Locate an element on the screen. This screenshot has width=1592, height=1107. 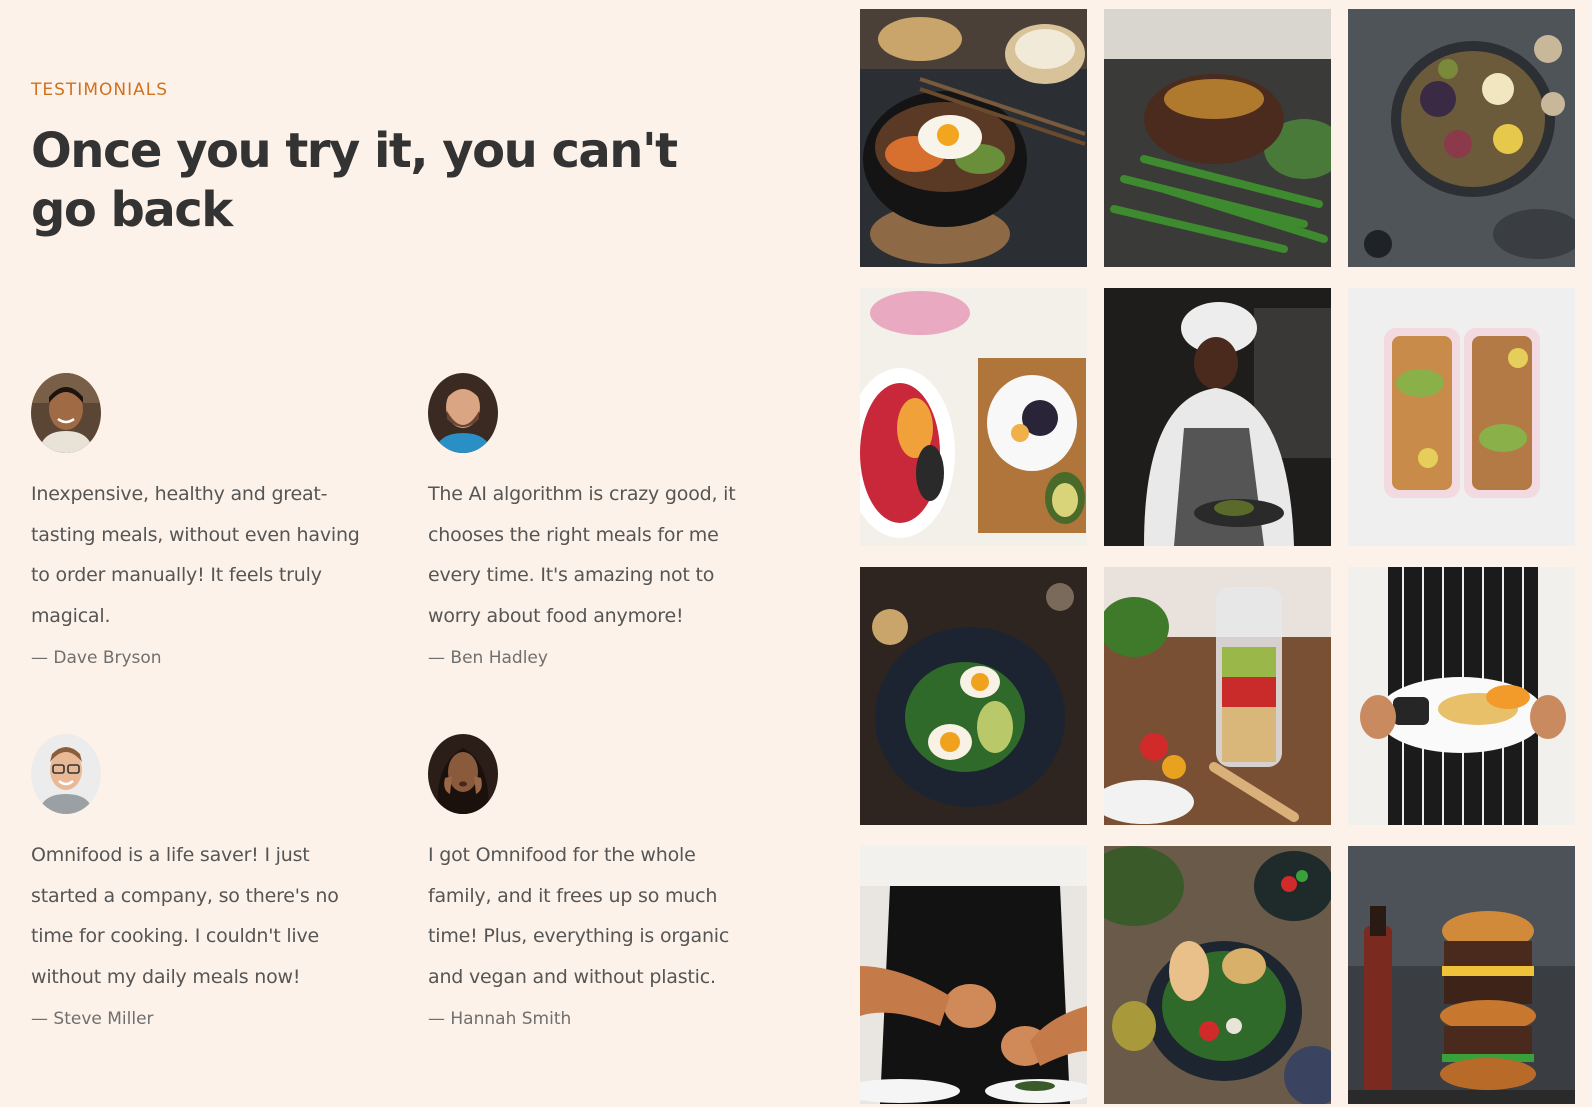
chef-plating-photo is located at coordinates (973, 975).